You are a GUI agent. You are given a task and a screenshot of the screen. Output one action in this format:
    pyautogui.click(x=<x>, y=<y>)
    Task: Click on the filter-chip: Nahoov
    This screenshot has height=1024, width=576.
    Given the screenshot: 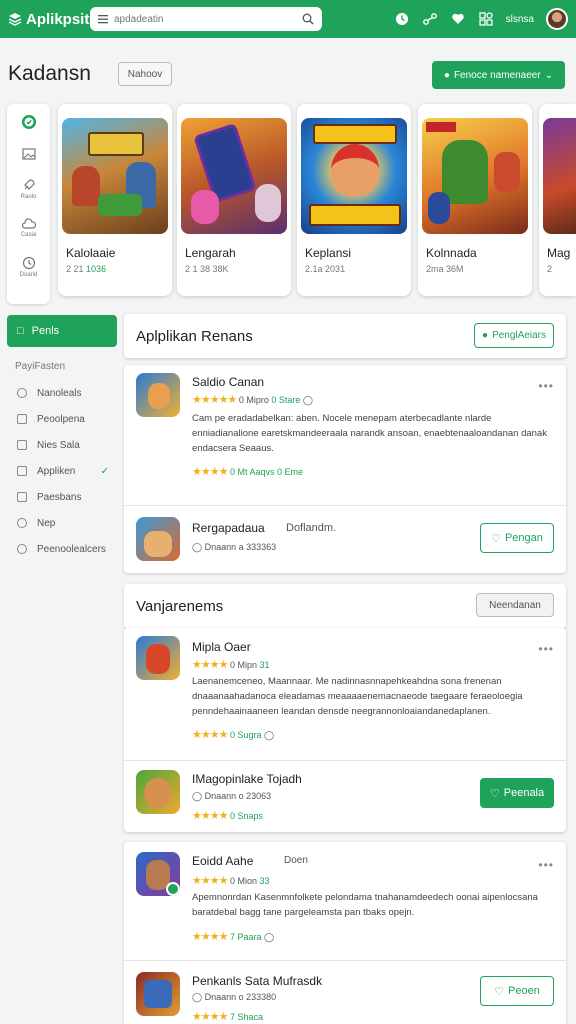 What is the action you would take?
    pyautogui.click(x=145, y=74)
    